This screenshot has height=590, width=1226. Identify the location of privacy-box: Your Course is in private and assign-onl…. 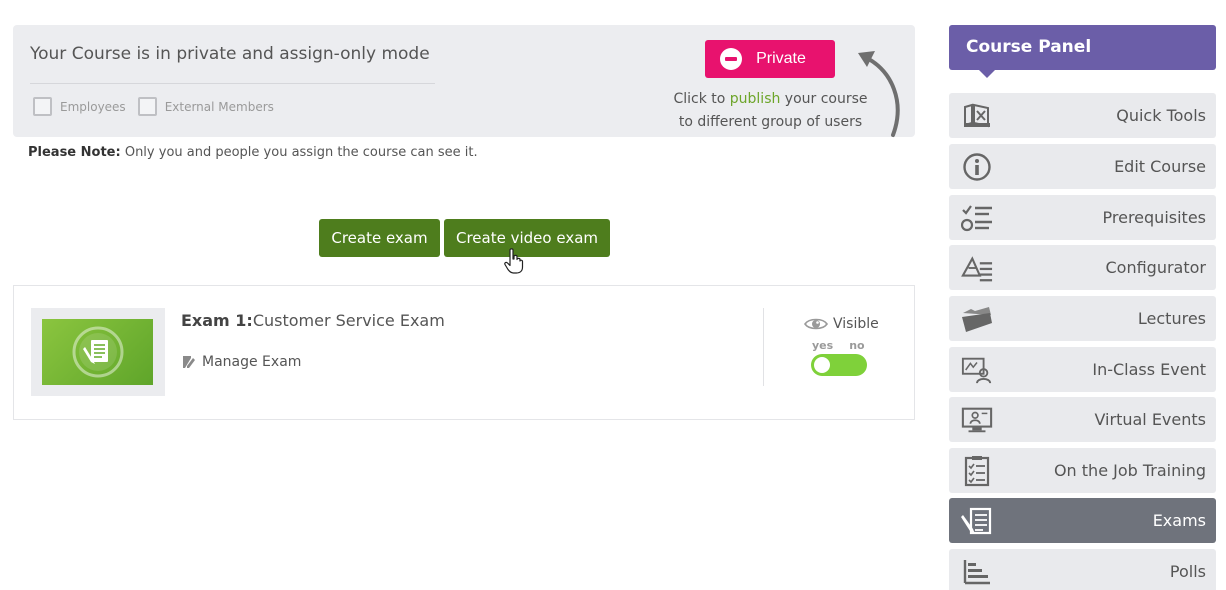
(464, 81).